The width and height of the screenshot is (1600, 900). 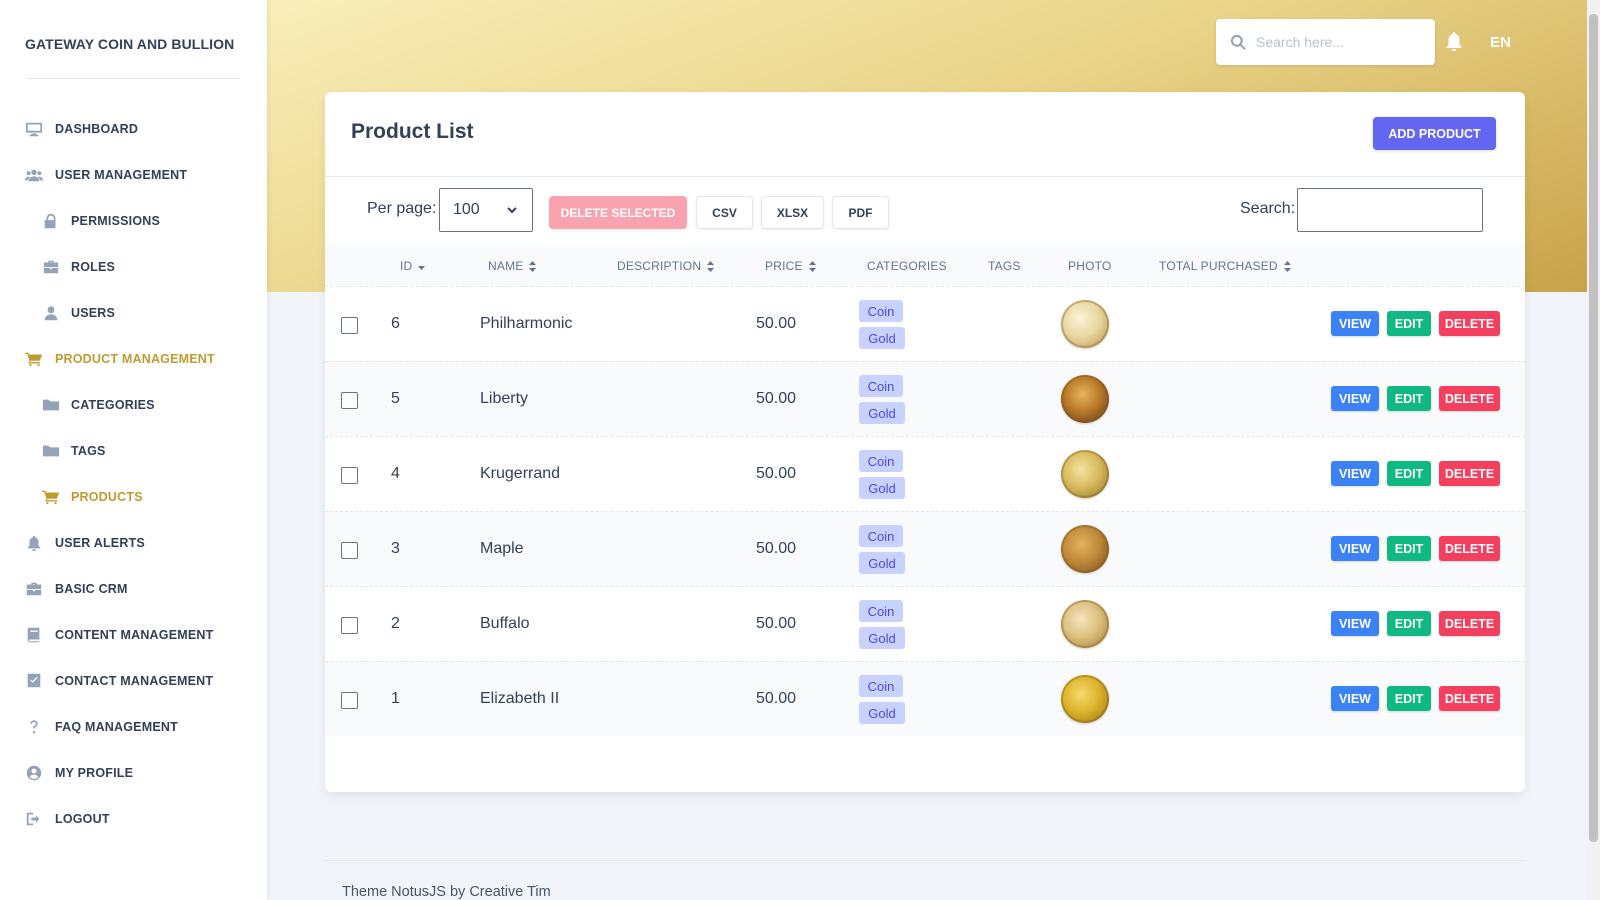 What do you see at coordinates (1268, 208) in the screenshot?
I see `table-search-label: Search:` at bounding box center [1268, 208].